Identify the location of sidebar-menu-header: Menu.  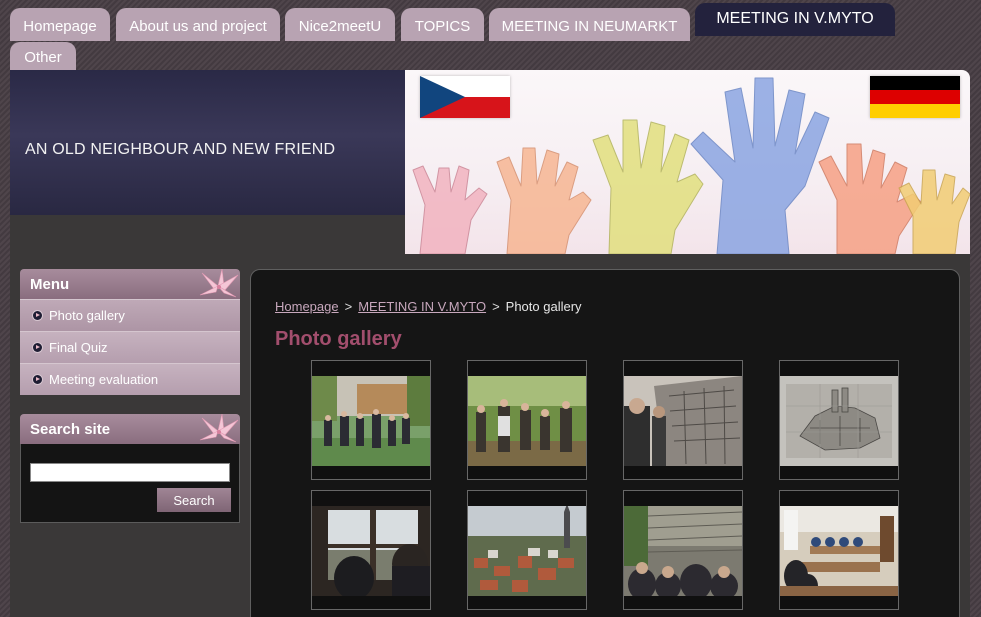
(130, 284).